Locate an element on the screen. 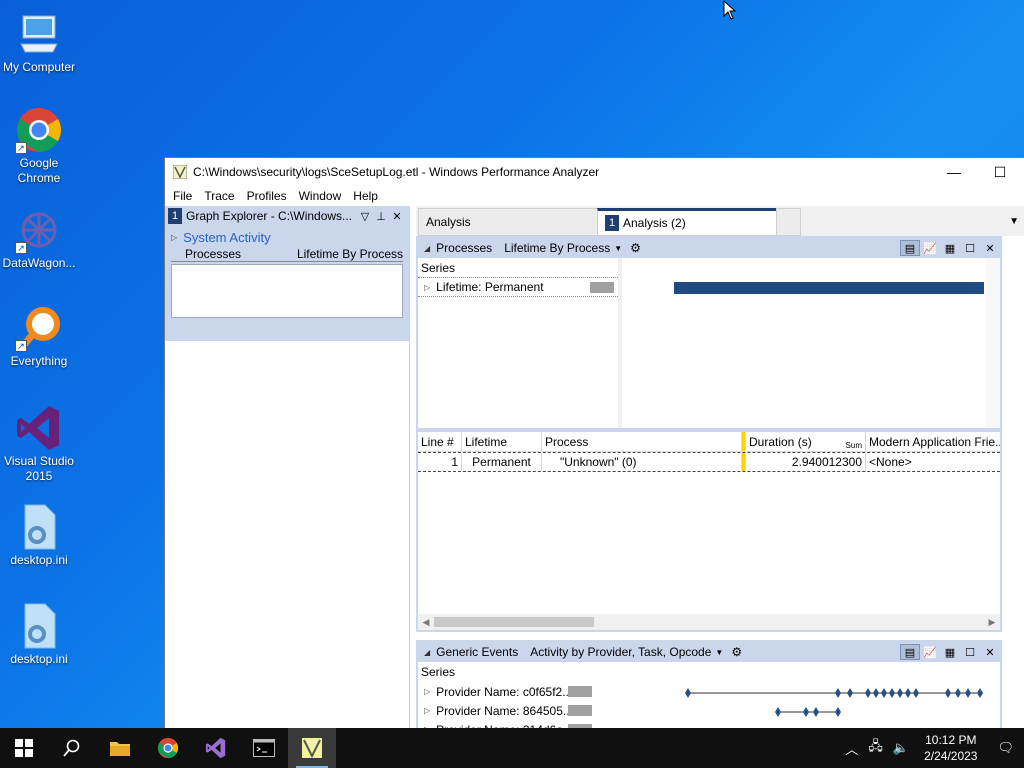 This screenshot has height=768, width=1024. system-tray: ︿ 🖧 🔈 10:12 PM 2/24/2023 🗨 is located at coordinates (932, 748).